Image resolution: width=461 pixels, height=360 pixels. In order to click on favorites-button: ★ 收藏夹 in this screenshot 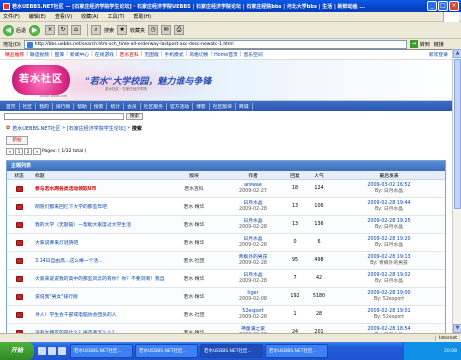, I will do `click(131, 30)`.